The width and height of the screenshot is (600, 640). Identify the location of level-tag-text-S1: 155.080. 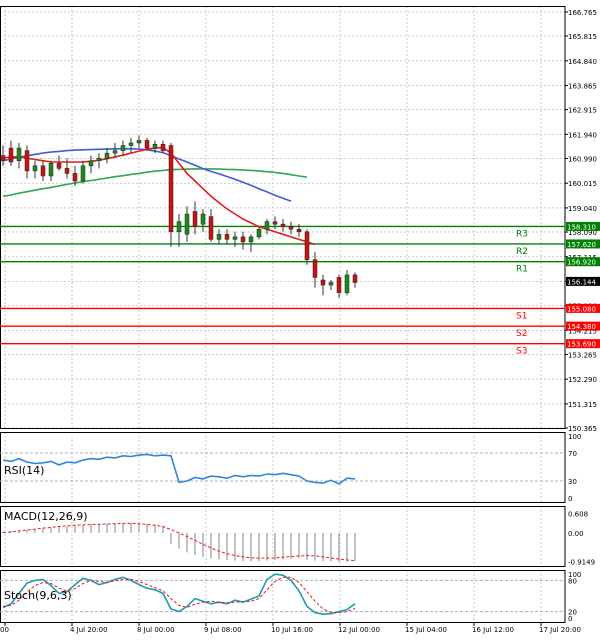
(581, 309).